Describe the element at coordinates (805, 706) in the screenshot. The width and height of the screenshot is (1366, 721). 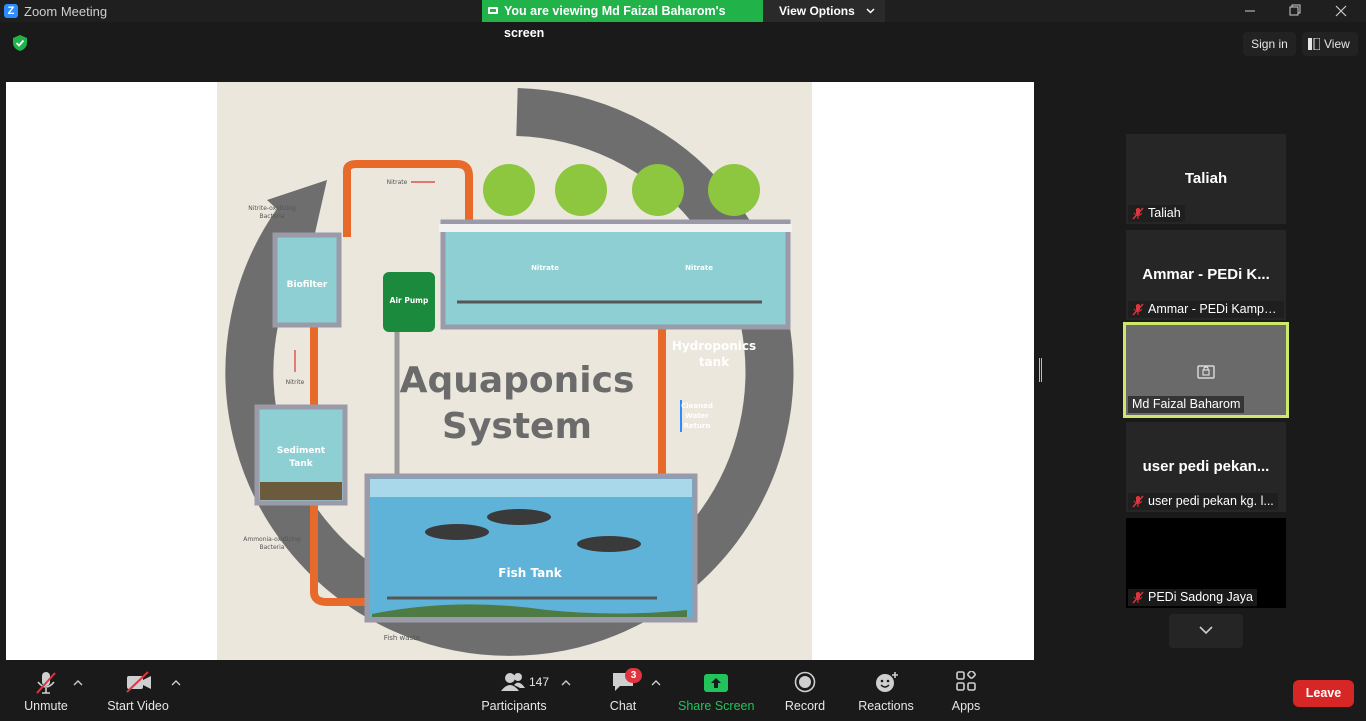
I see `record-label: Record` at that location.